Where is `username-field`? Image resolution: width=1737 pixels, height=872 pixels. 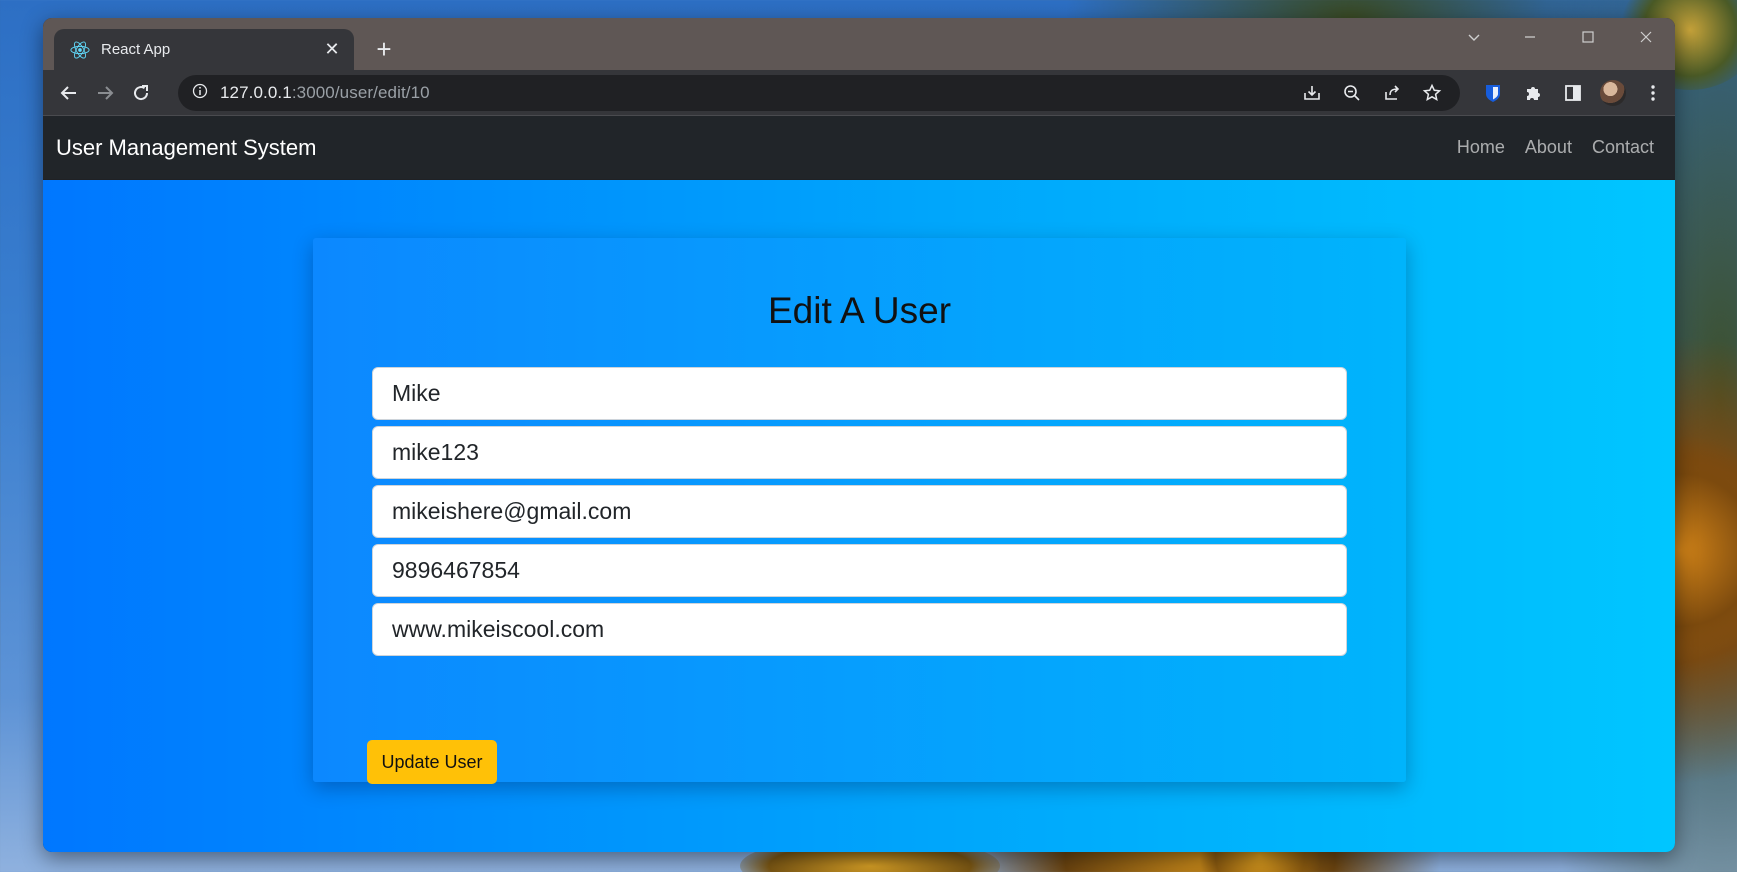 username-field is located at coordinates (859, 452).